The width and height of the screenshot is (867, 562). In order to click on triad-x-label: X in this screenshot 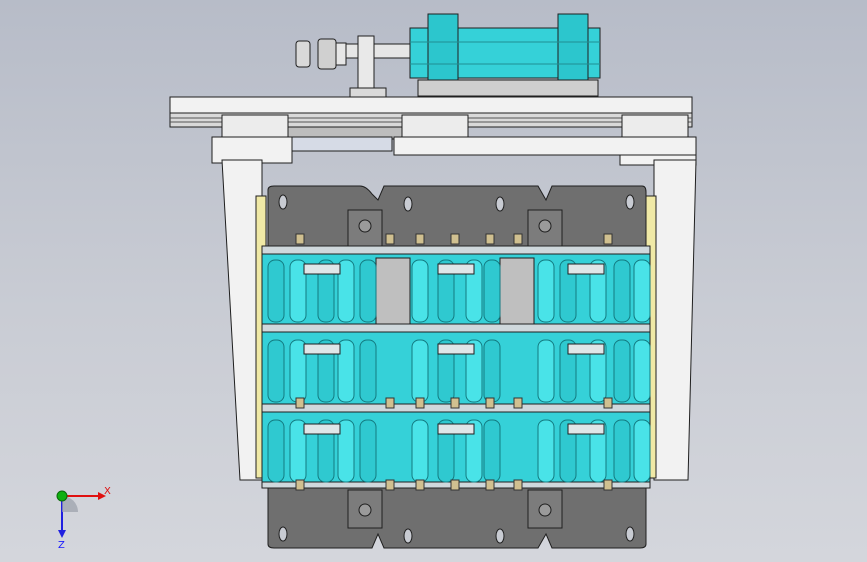, I will do `click(107, 491)`.